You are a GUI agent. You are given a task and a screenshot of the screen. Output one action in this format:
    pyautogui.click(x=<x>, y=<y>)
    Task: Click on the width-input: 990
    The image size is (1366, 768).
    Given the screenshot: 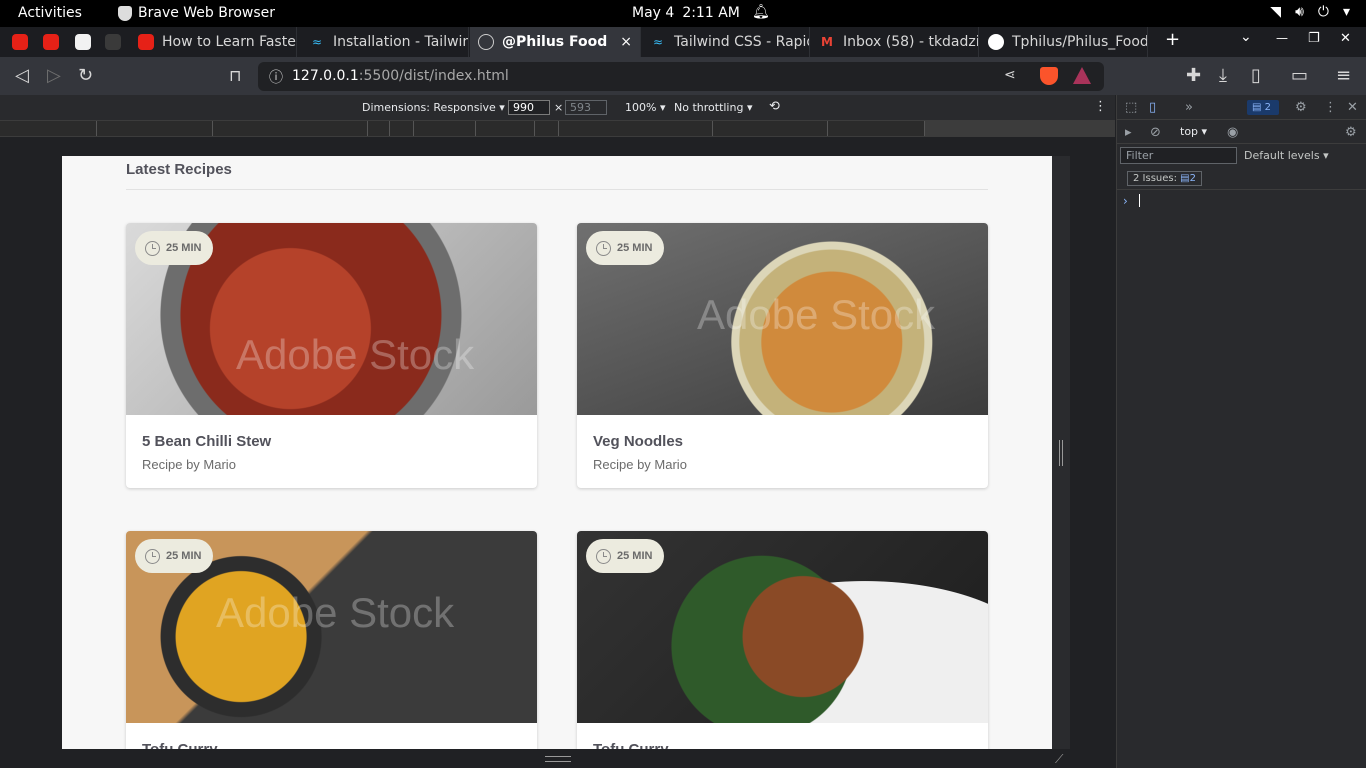 What is the action you would take?
    pyautogui.click(x=529, y=107)
    